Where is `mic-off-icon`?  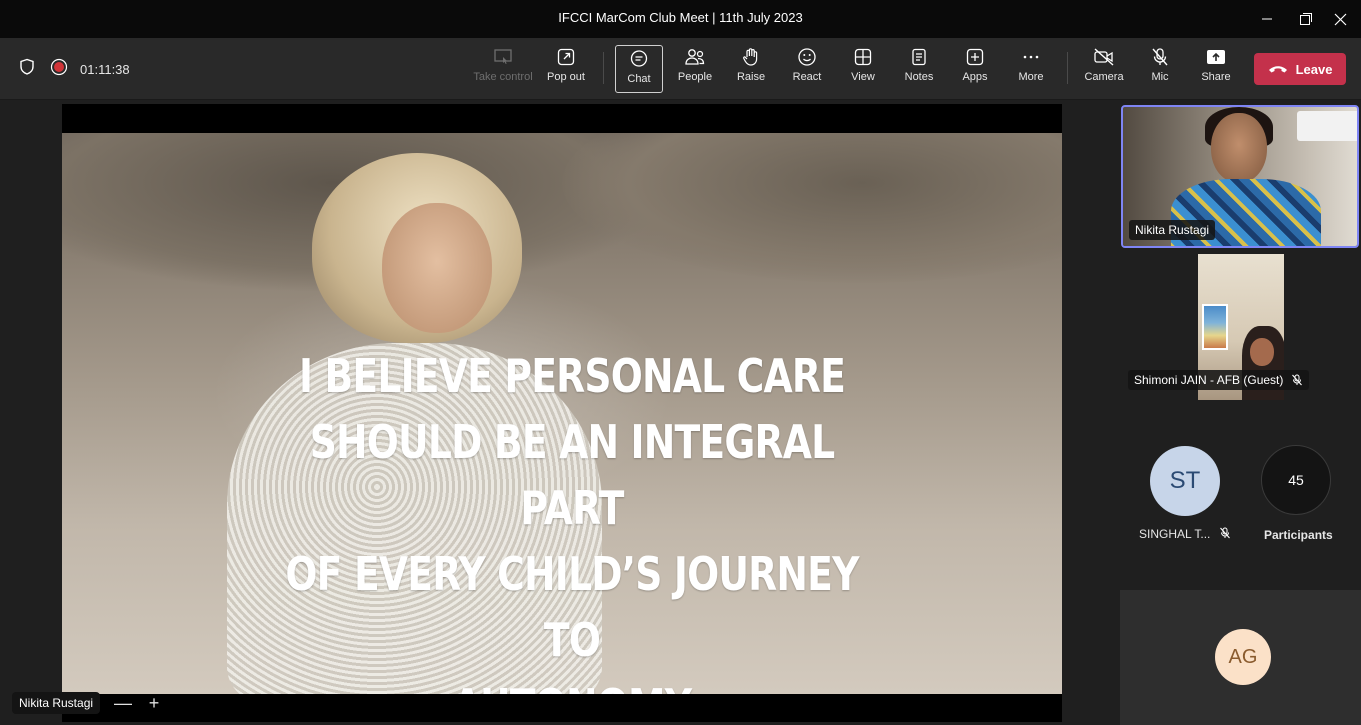
mic-off-icon is located at coordinates (1160, 57).